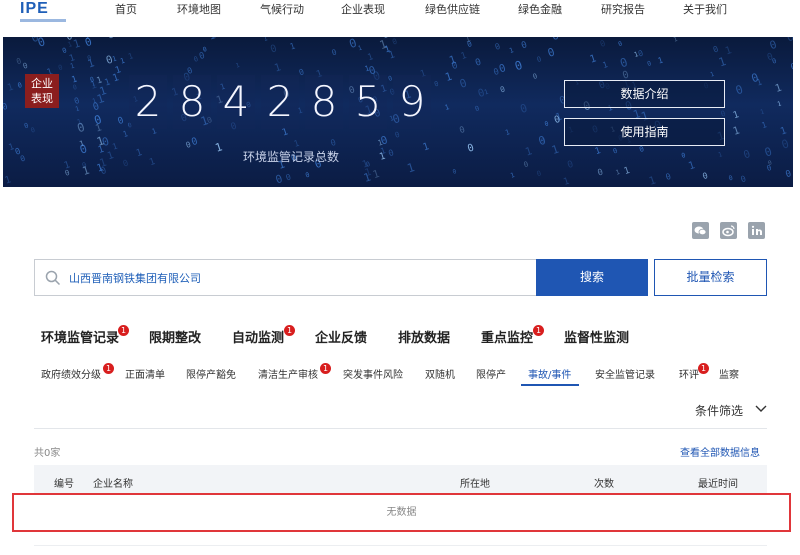 Image resolution: width=800 pixels, height=555 pixels. Describe the element at coordinates (71, 373) in the screenshot. I see `subtab-gov-performance: 政府绩效分级` at that location.